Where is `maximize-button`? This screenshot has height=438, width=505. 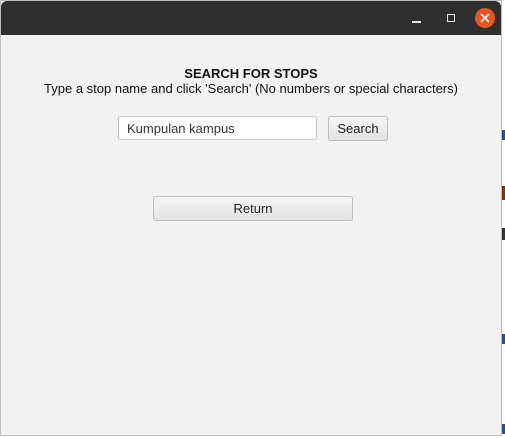
maximize-button is located at coordinates (451, 18).